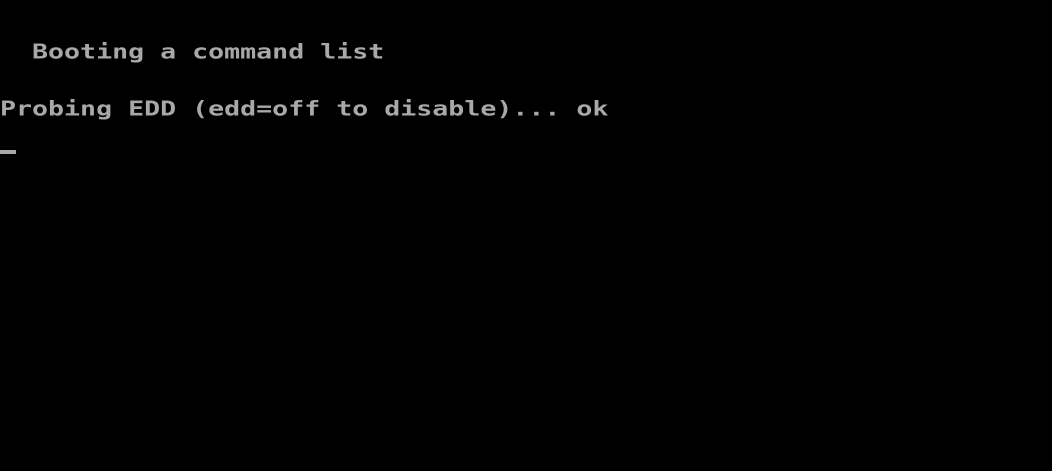 This screenshot has height=471, width=1052. Describe the element at coordinates (304, 108) in the screenshot. I see `console-line-edd-probe: Probing EDD (edd=off to disable)... ok` at that location.